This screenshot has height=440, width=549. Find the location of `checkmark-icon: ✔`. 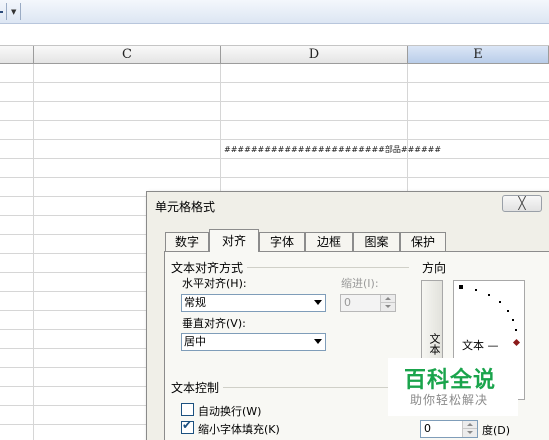

checkmark-icon: ✔ is located at coordinates (187, 425).